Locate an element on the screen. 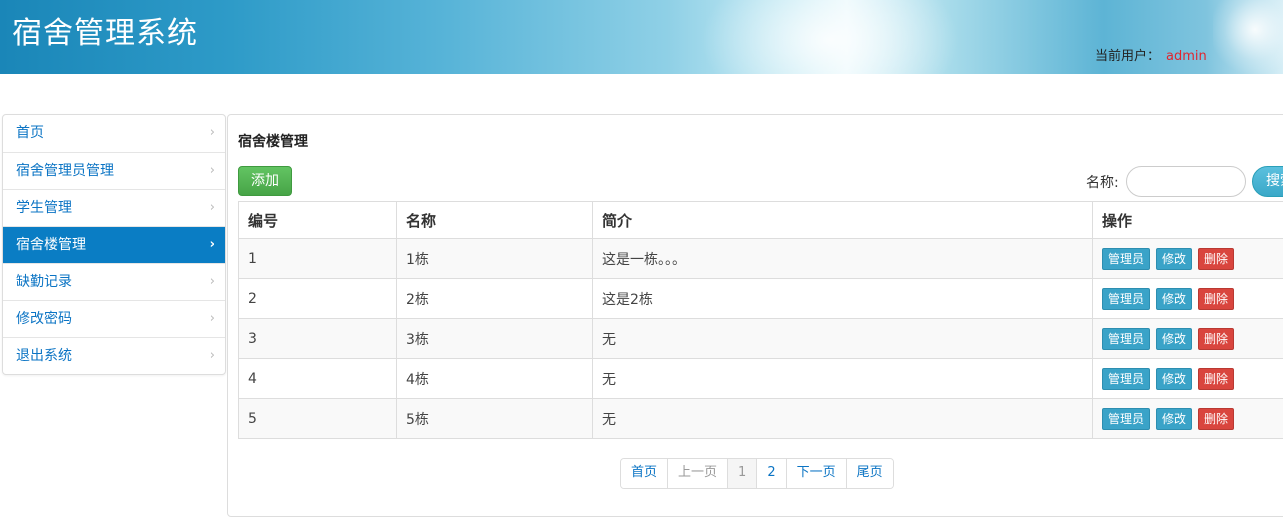 Image resolution: width=1283 pixels, height=520 pixels. add-button: 添加 is located at coordinates (265, 181).